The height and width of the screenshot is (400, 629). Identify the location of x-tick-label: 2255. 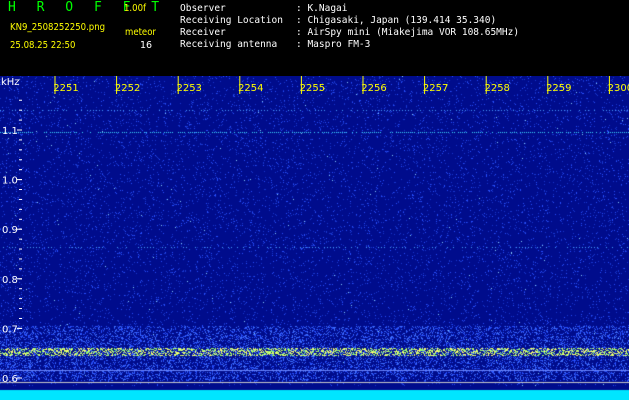
(312, 88).